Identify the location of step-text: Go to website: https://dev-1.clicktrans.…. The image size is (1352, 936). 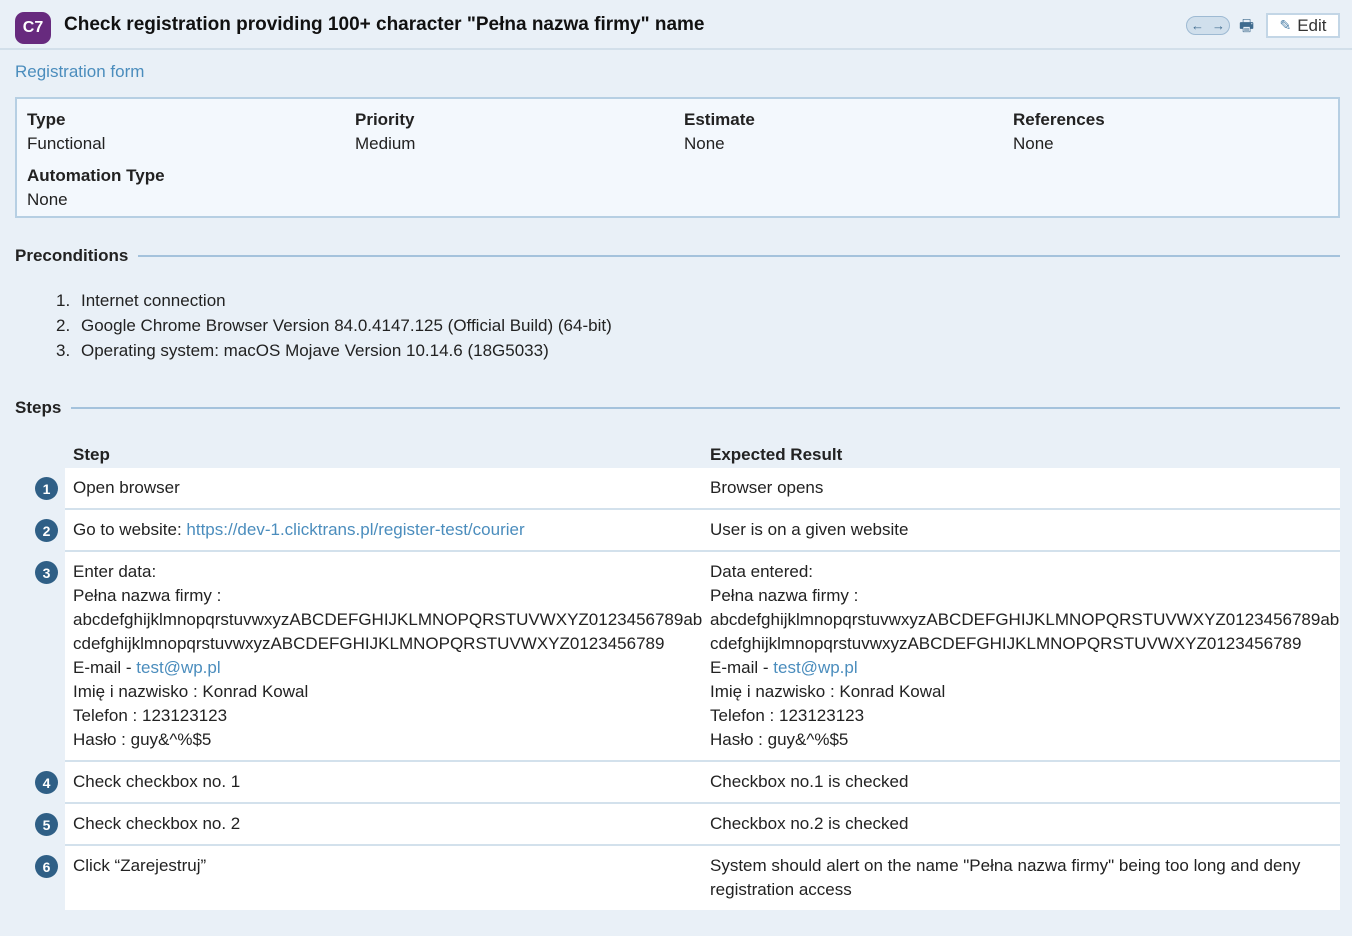
(388, 530).